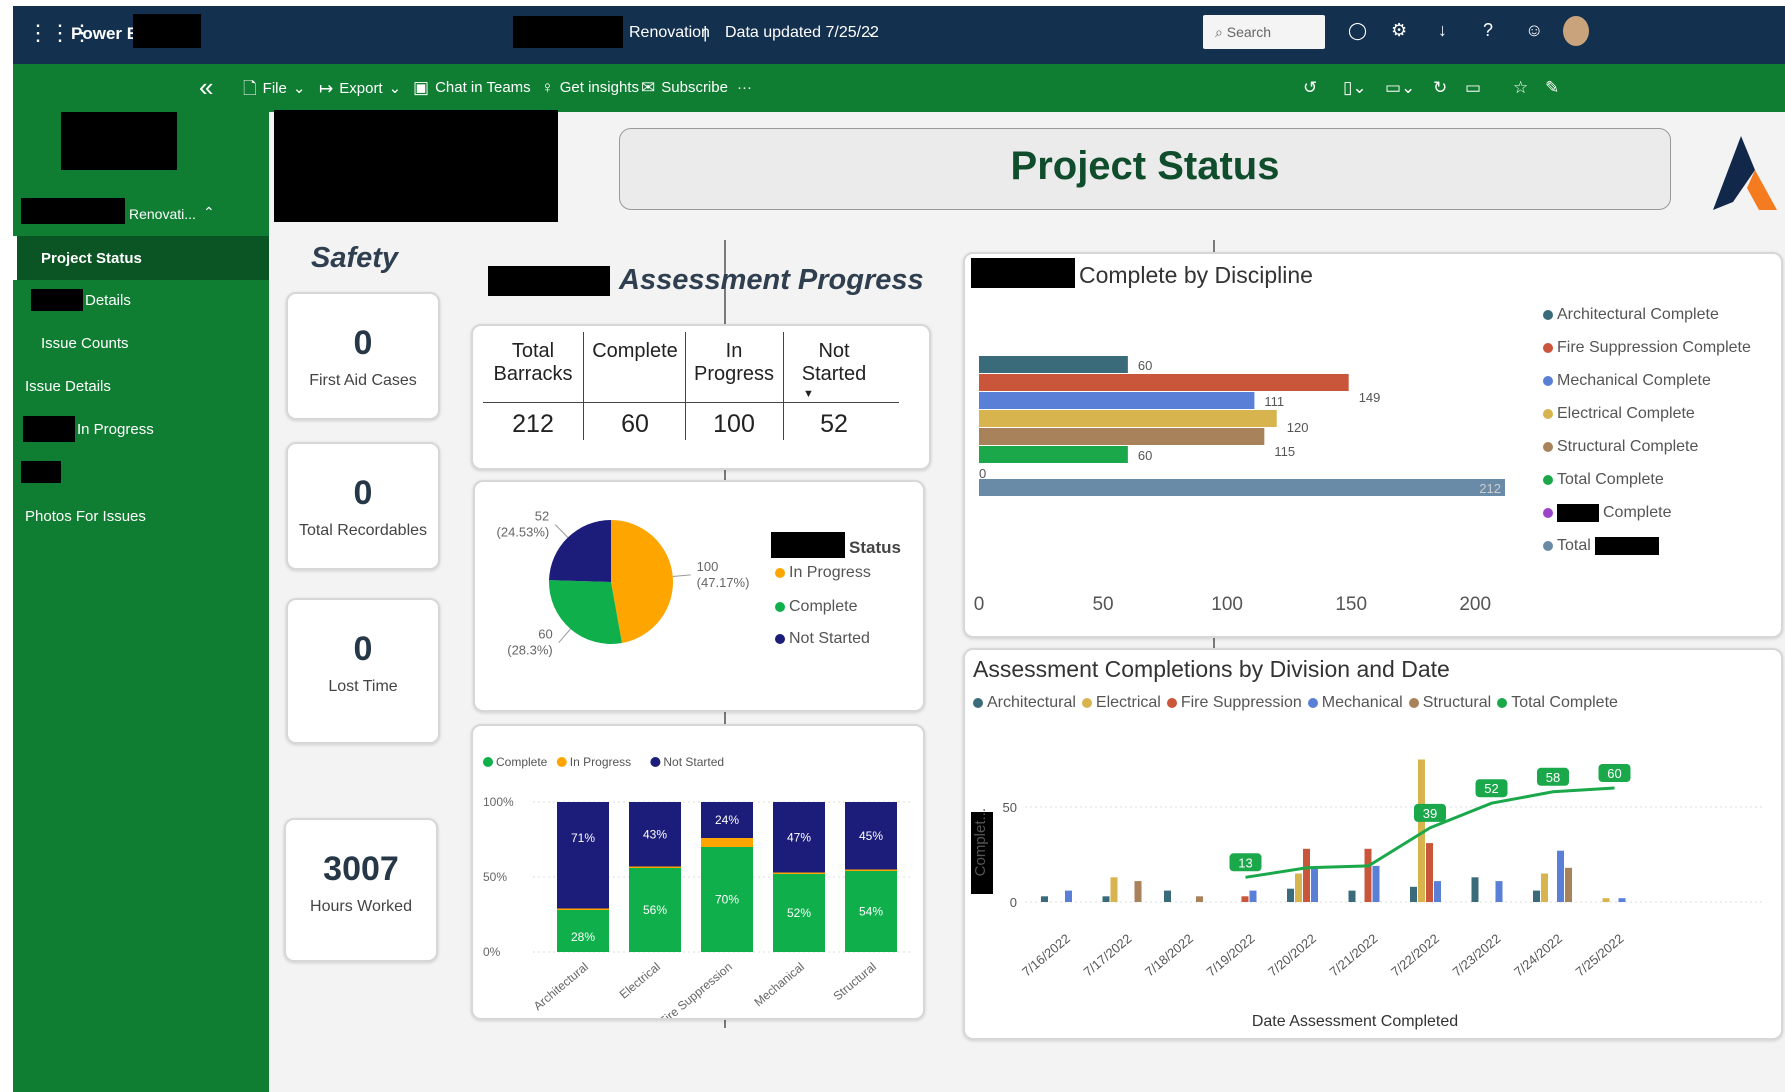 The image size is (1785, 1092). I want to click on search-box: ⌕ Search, so click(1264, 32).